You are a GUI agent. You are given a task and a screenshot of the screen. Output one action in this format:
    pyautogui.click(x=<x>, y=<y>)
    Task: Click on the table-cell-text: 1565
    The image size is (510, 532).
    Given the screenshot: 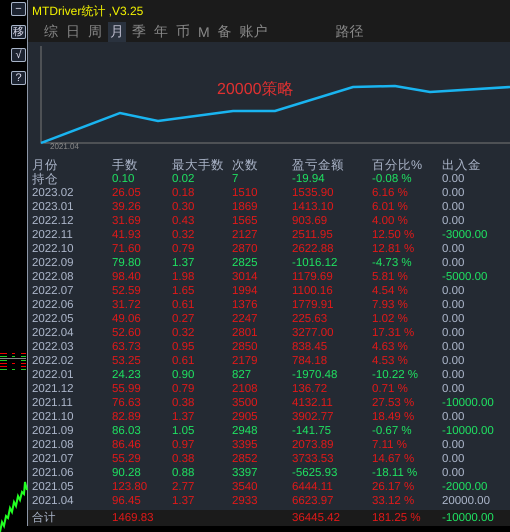 What is the action you would take?
    pyautogui.click(x=245, y=221)
    